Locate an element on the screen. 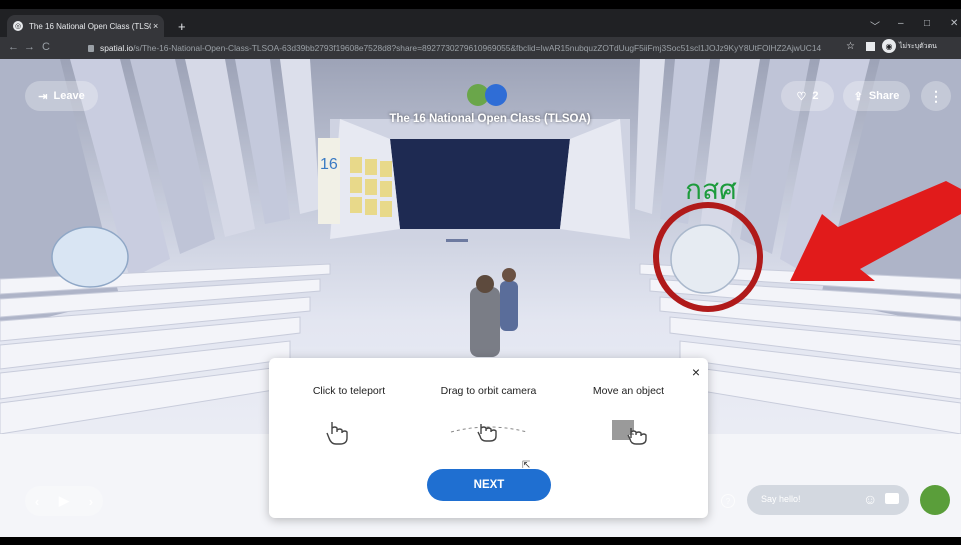  next-button: NEXT is located at coordinates (489, 485).